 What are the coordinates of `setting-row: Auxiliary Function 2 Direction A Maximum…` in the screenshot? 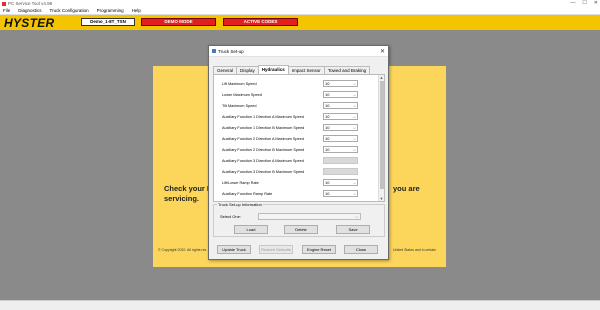 It's located at (297, 138).